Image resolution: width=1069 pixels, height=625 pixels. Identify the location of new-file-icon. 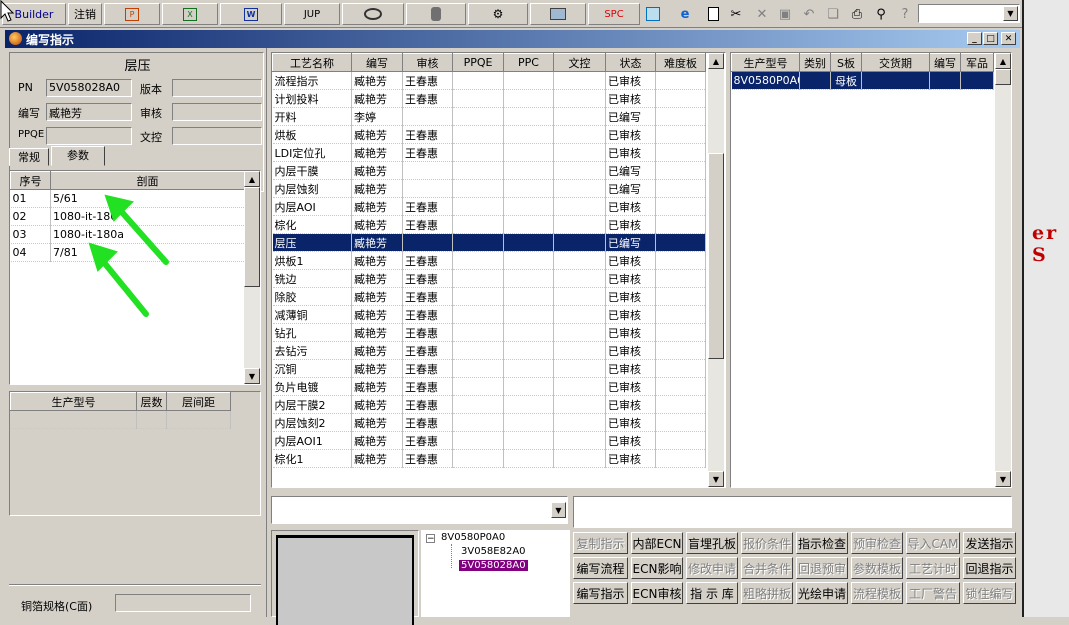
(713, 14).